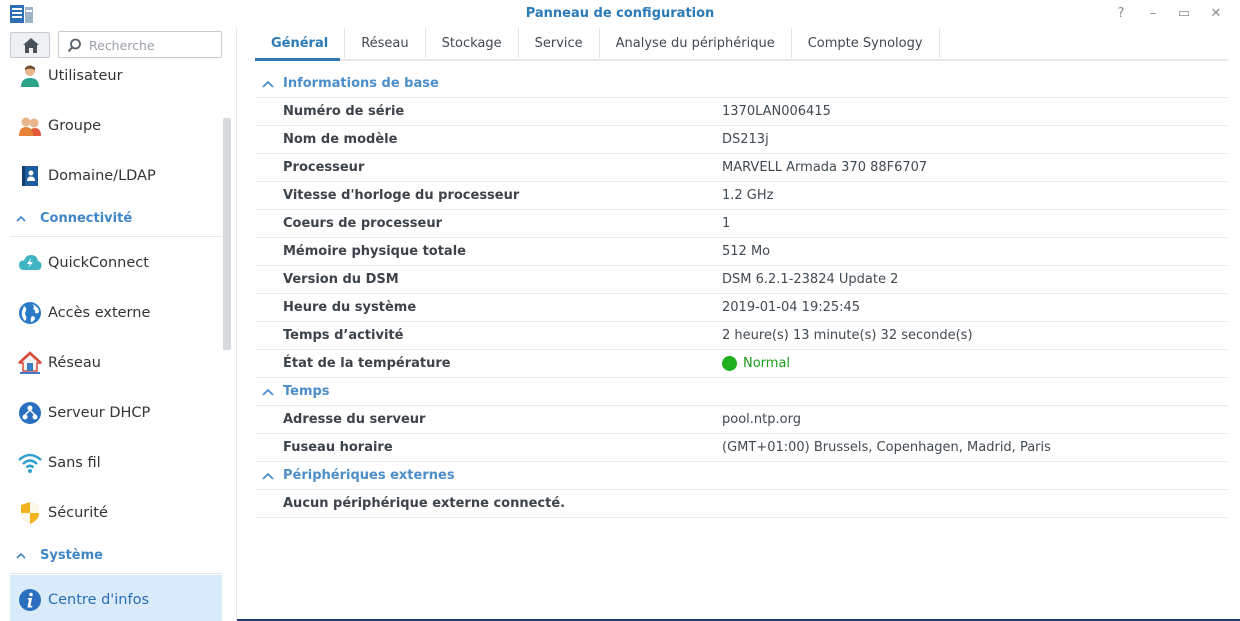 The image size is (1240, 621). Describe the element at coordinates (75, 126) in the screenshot. I see `sidebar-item-label: Groupe` at that location.